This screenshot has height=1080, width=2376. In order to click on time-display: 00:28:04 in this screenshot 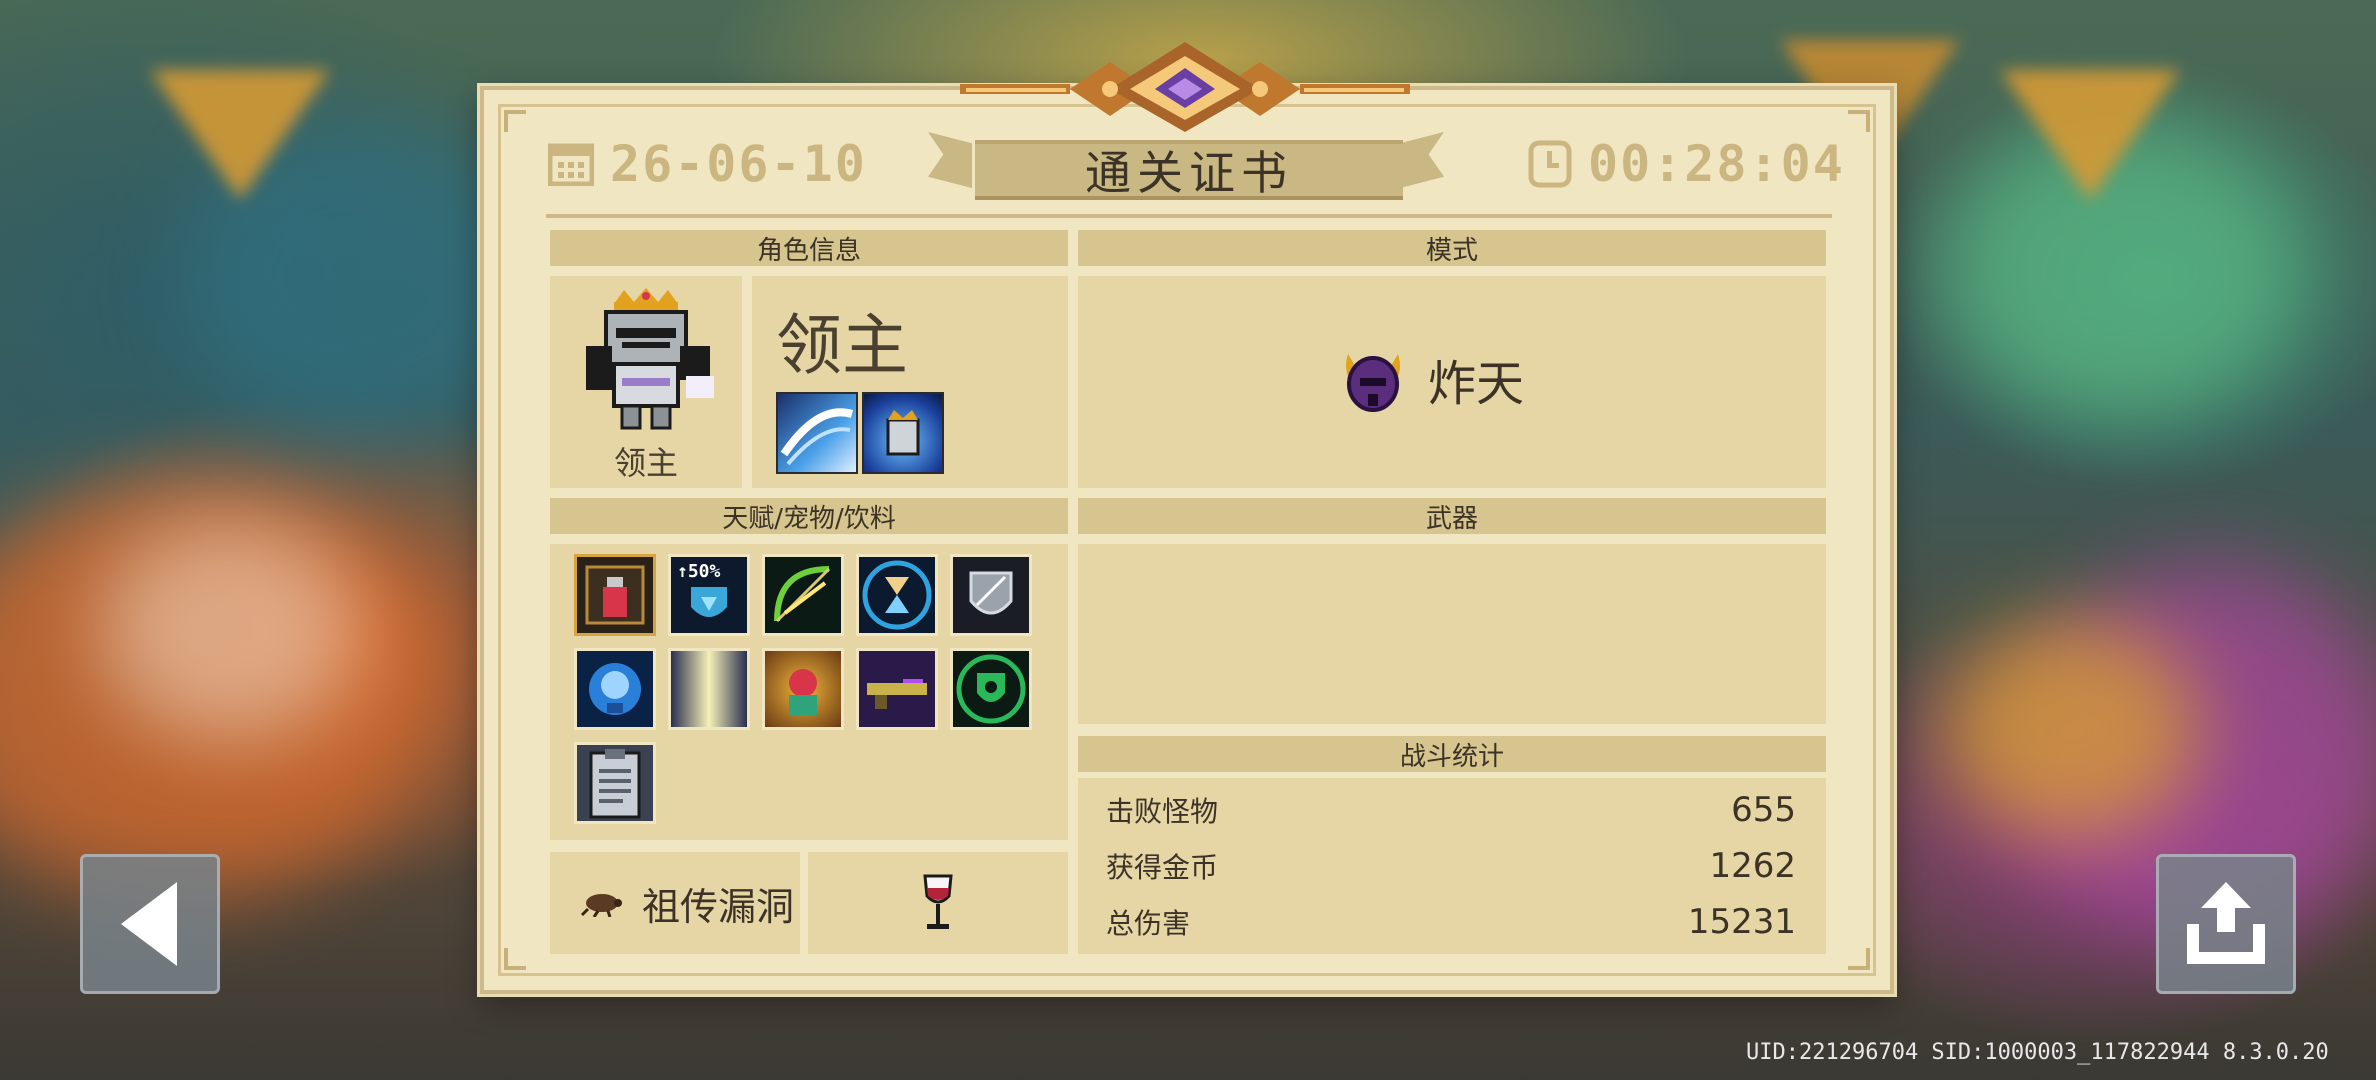, I will do `click(1686, 164)`.